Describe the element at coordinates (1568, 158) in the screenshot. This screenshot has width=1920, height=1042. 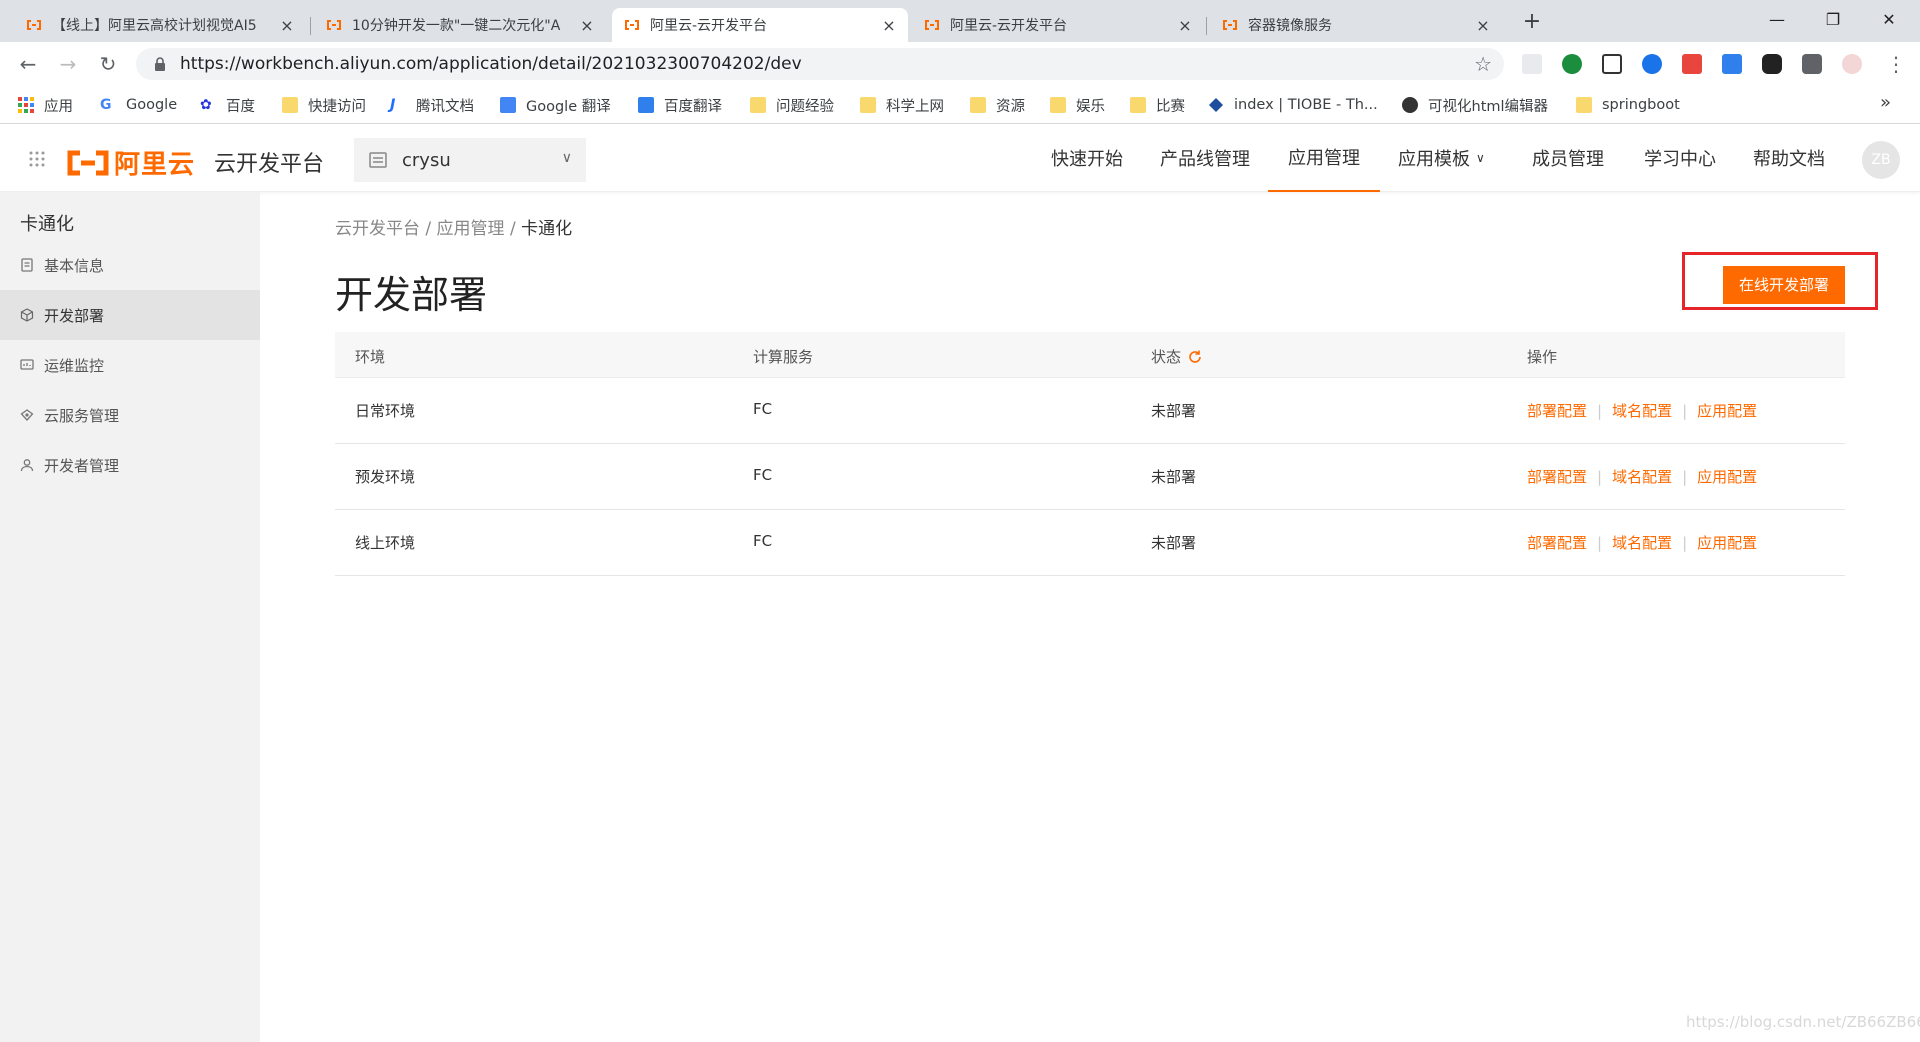
I see `nav-members: 成员管理` at that location.